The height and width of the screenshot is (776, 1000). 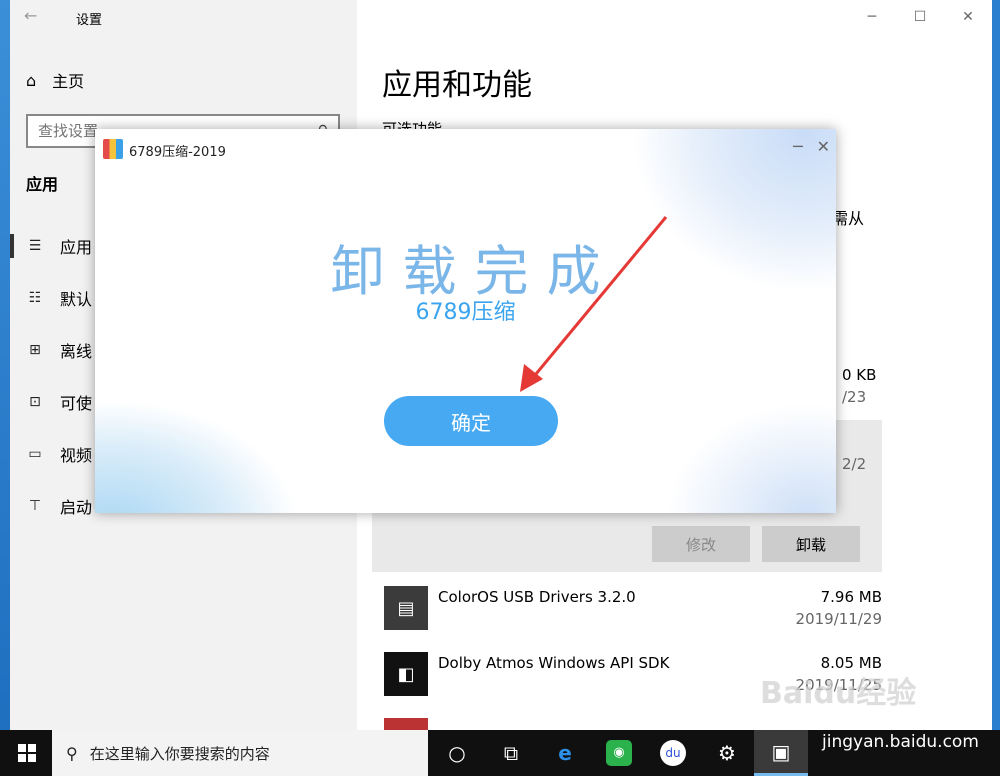 I want to click on start-button, so click(x=27, y=753).